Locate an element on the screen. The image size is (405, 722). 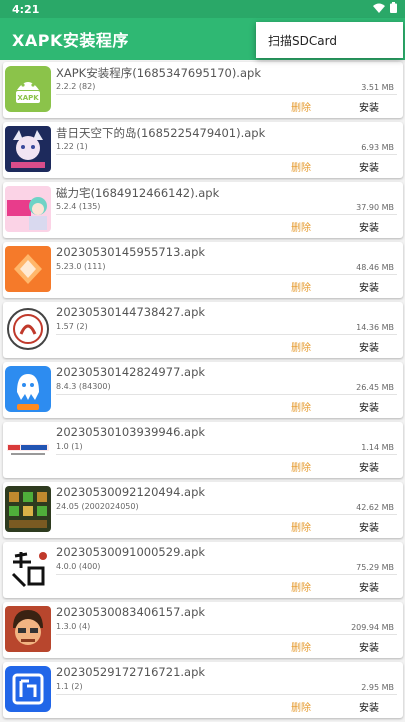
apk-name: 20230530144738427.apk is located at coordinates (131, 312).